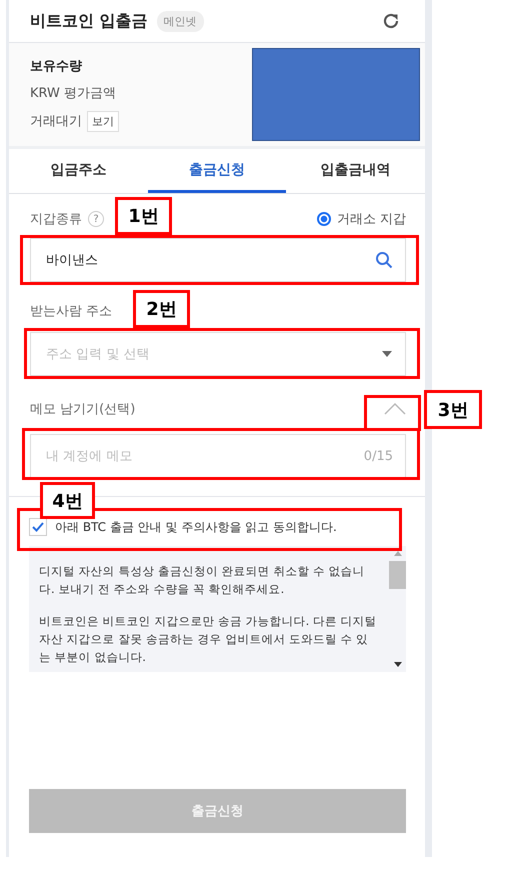 The image size is (508, 875). I want to click on scroll-up-icon, so click(397, 553).